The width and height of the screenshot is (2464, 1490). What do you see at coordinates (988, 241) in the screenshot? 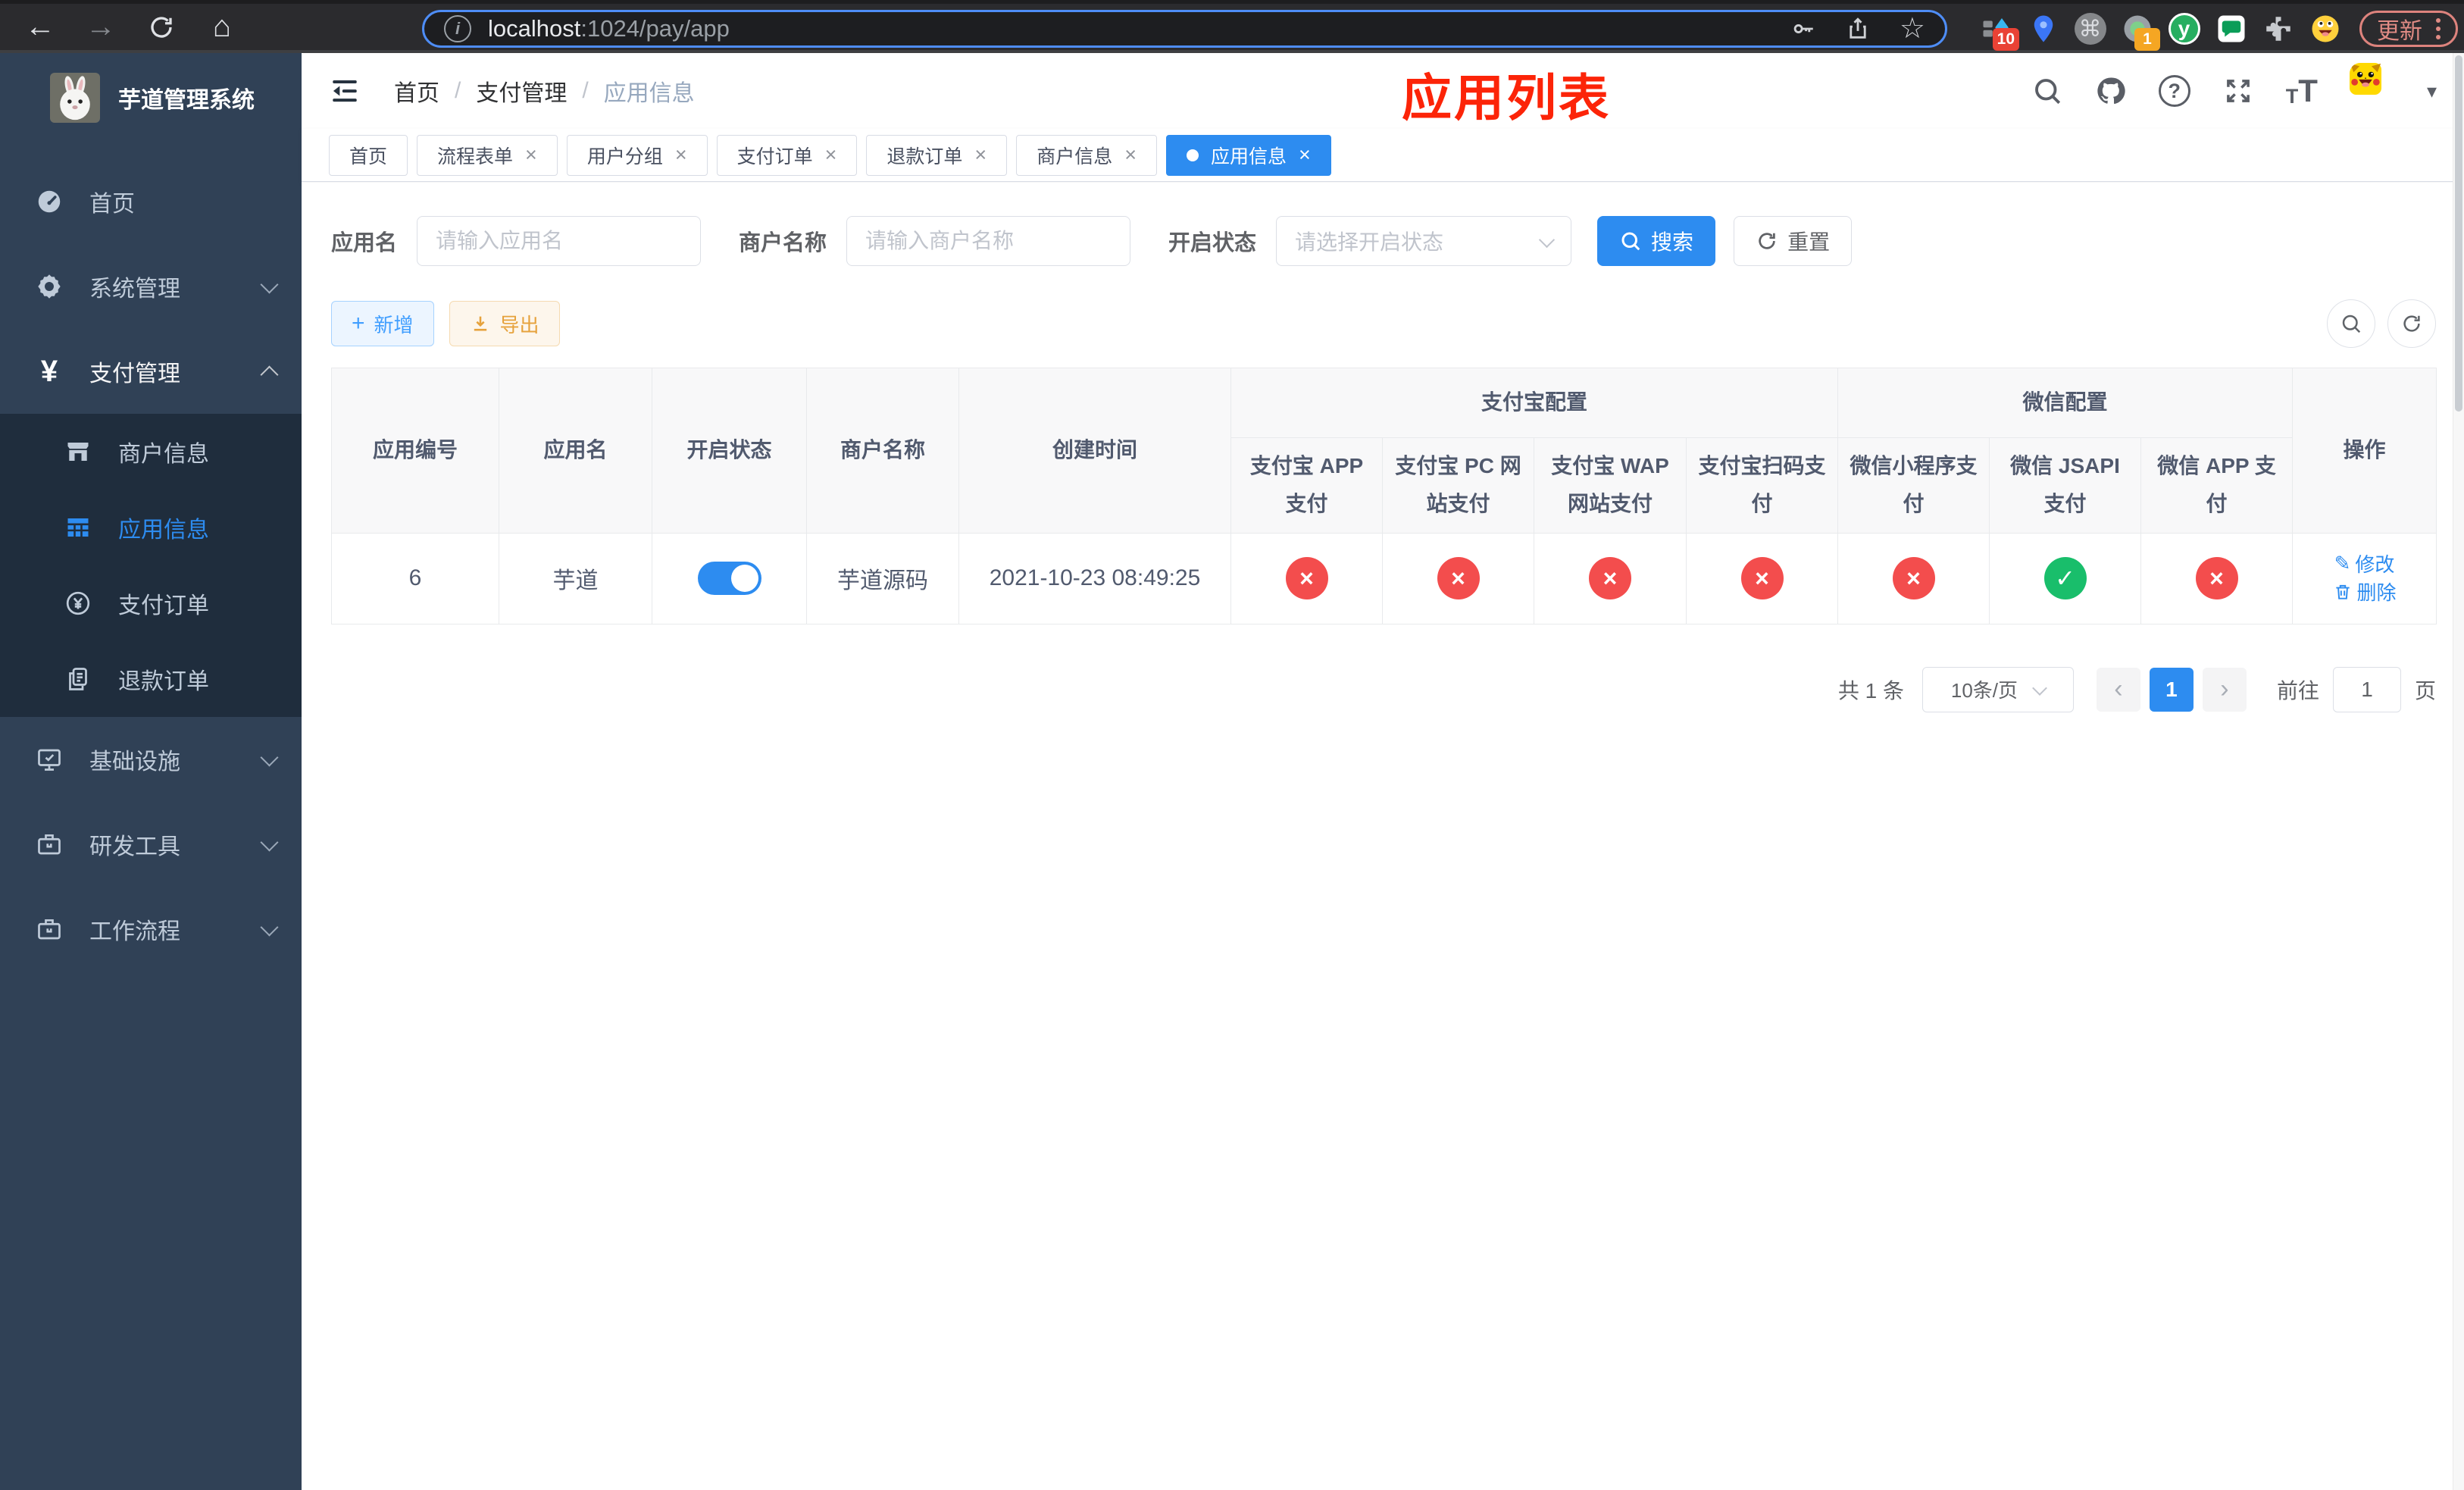
I see `merchant-name-input` at bounding box center [988, 241].